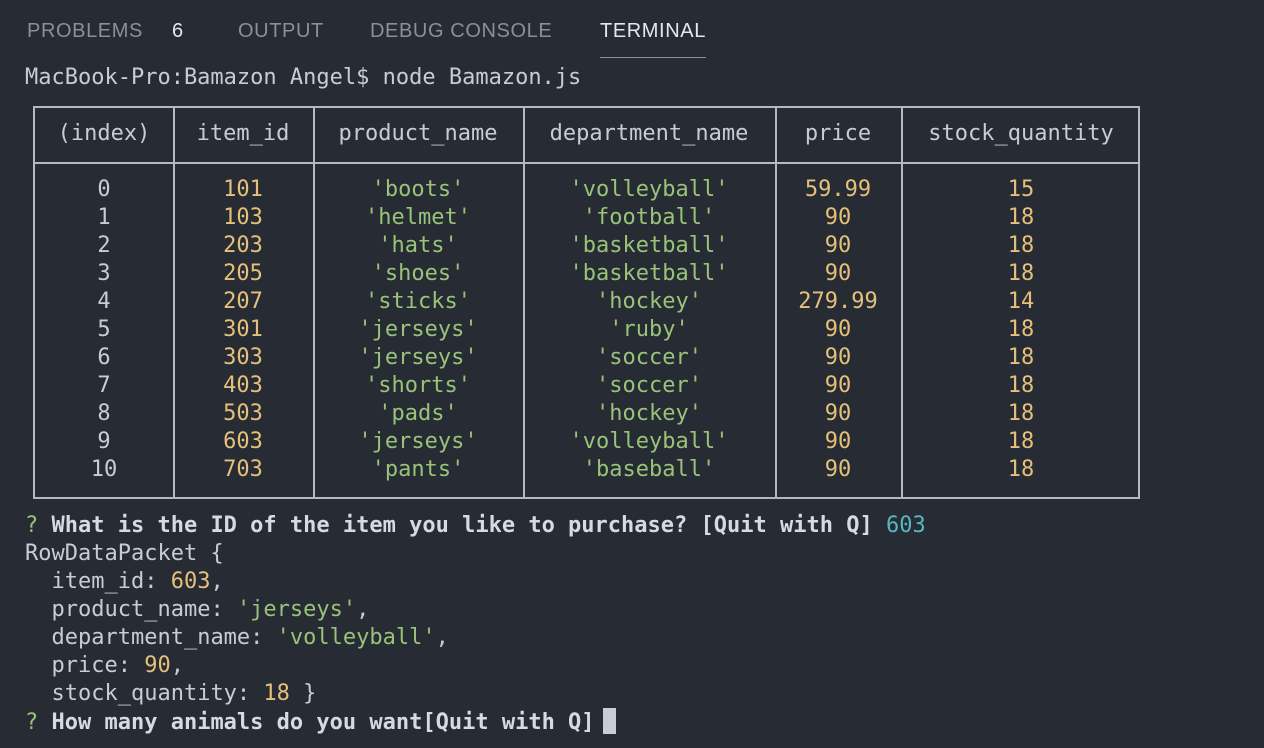  I want to click on table-cell: 703, so click(243, 469).